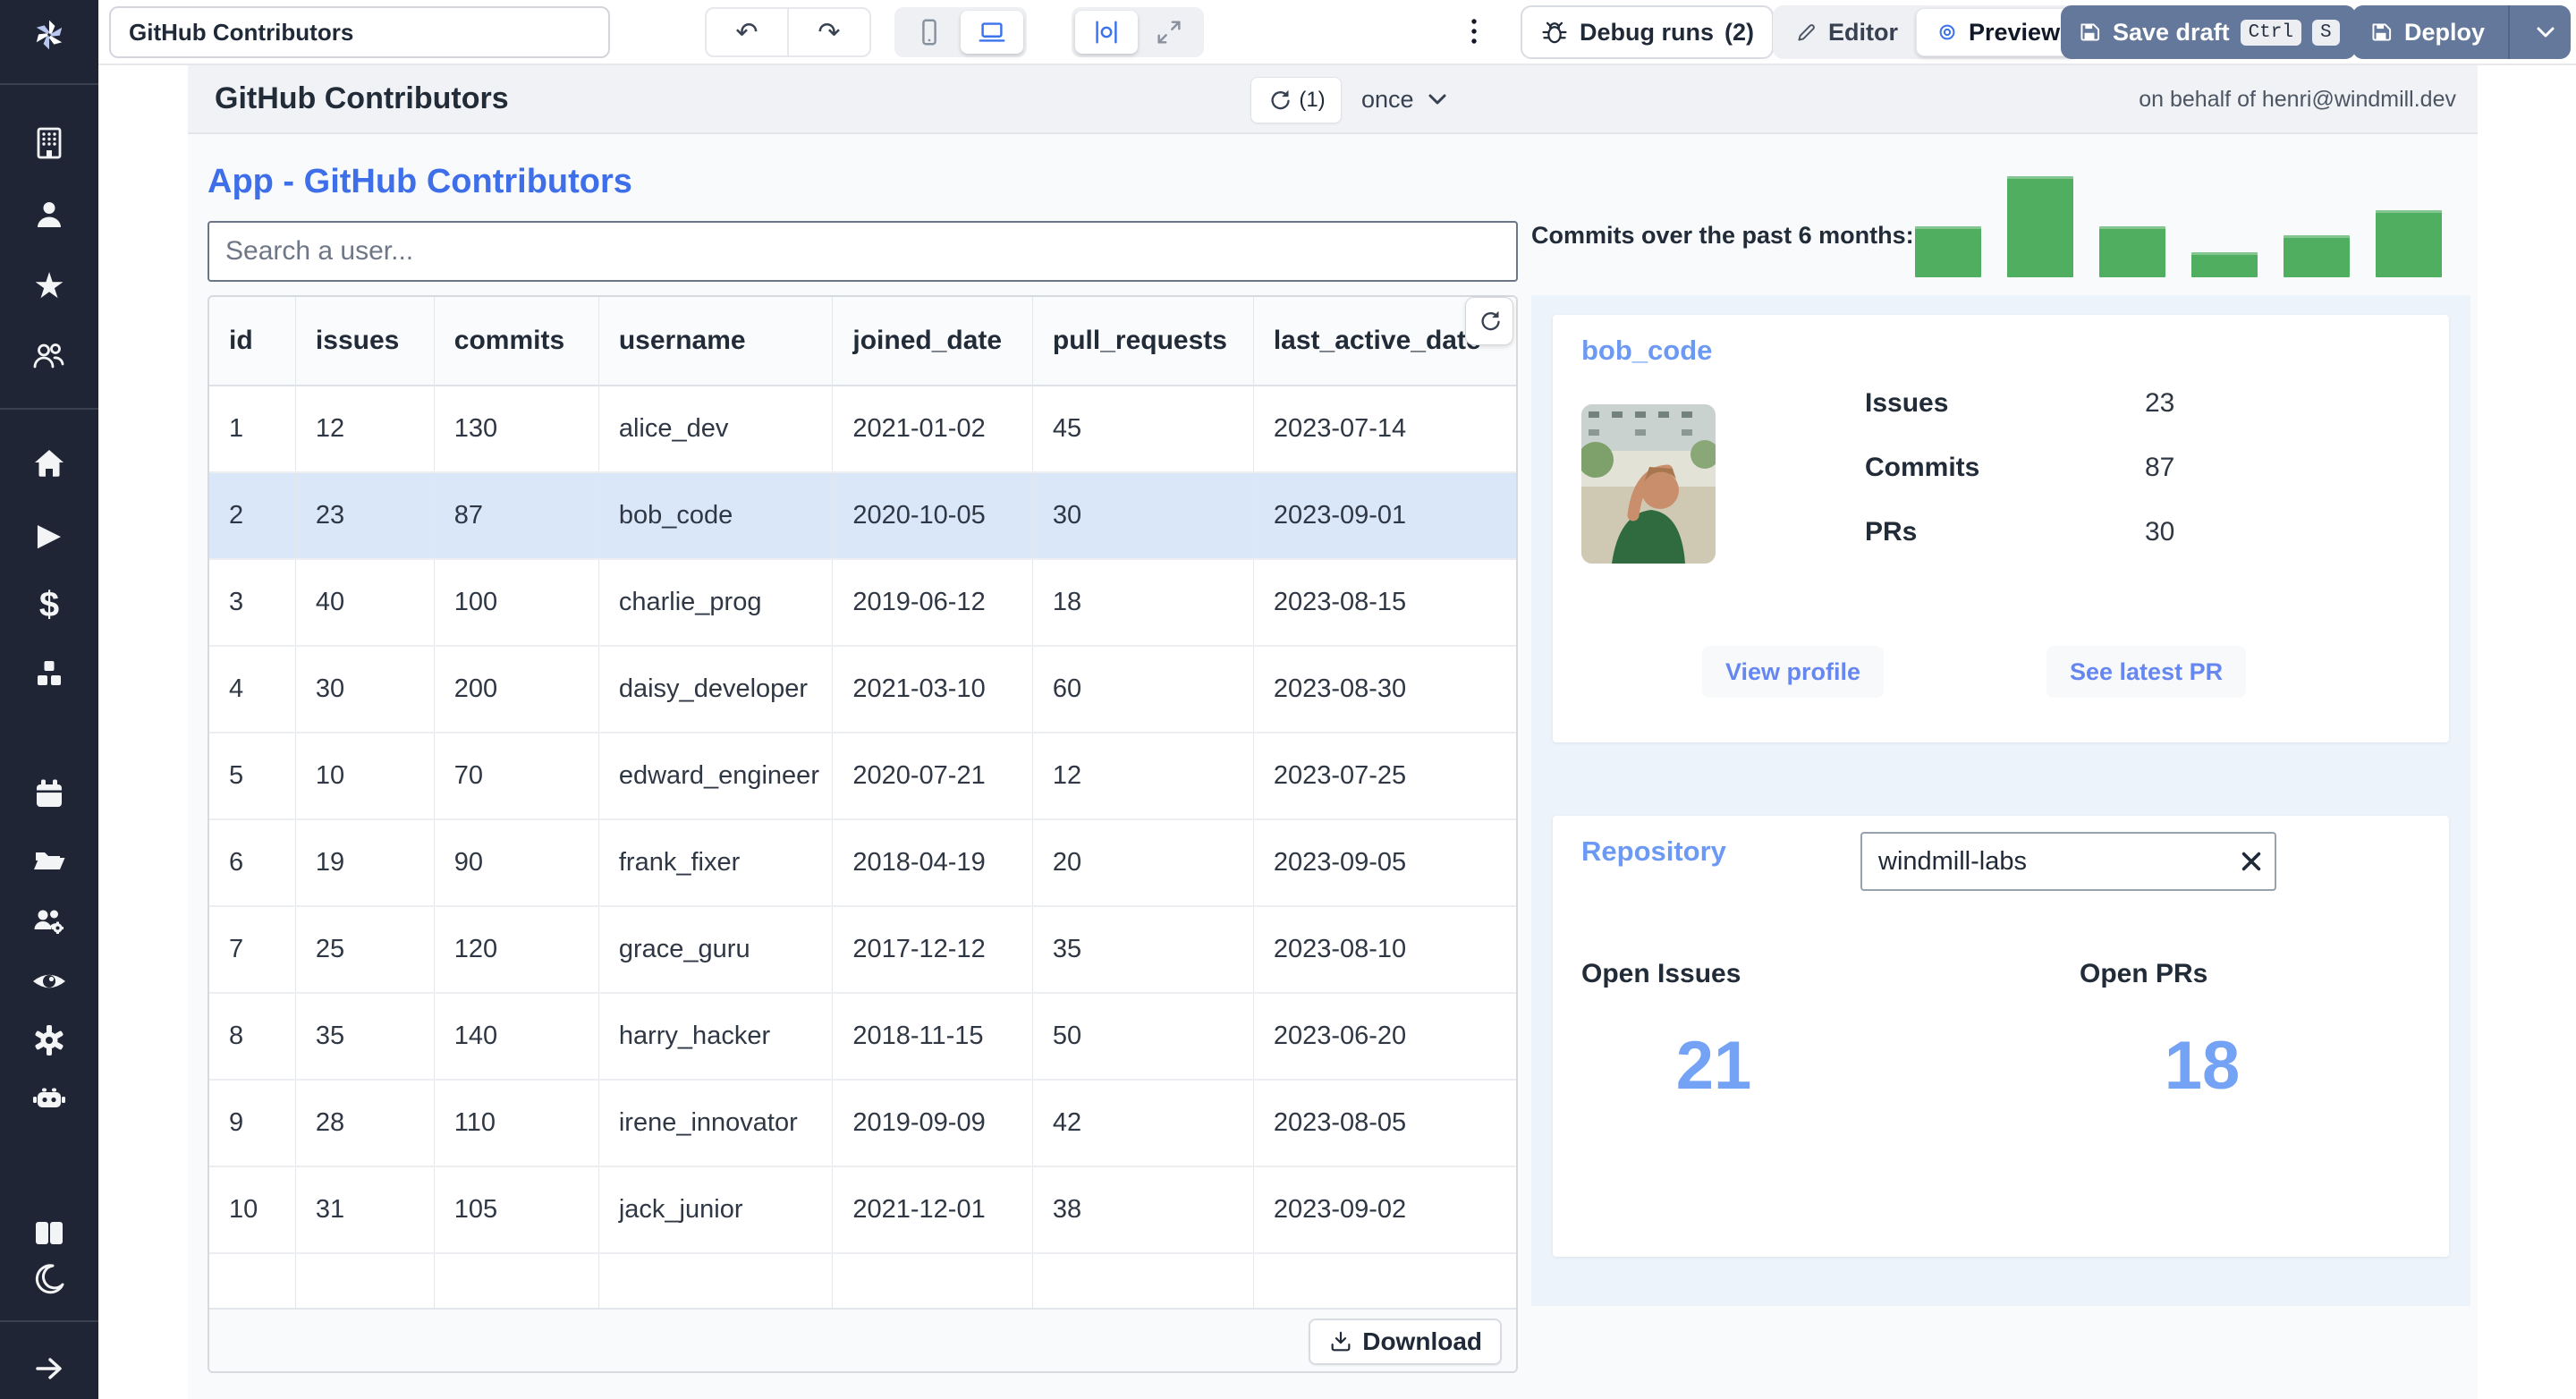  I want to click on table-row: 2 23 87 bob_code 2020-10-05 30 2023-09-01, so click(862, 515).